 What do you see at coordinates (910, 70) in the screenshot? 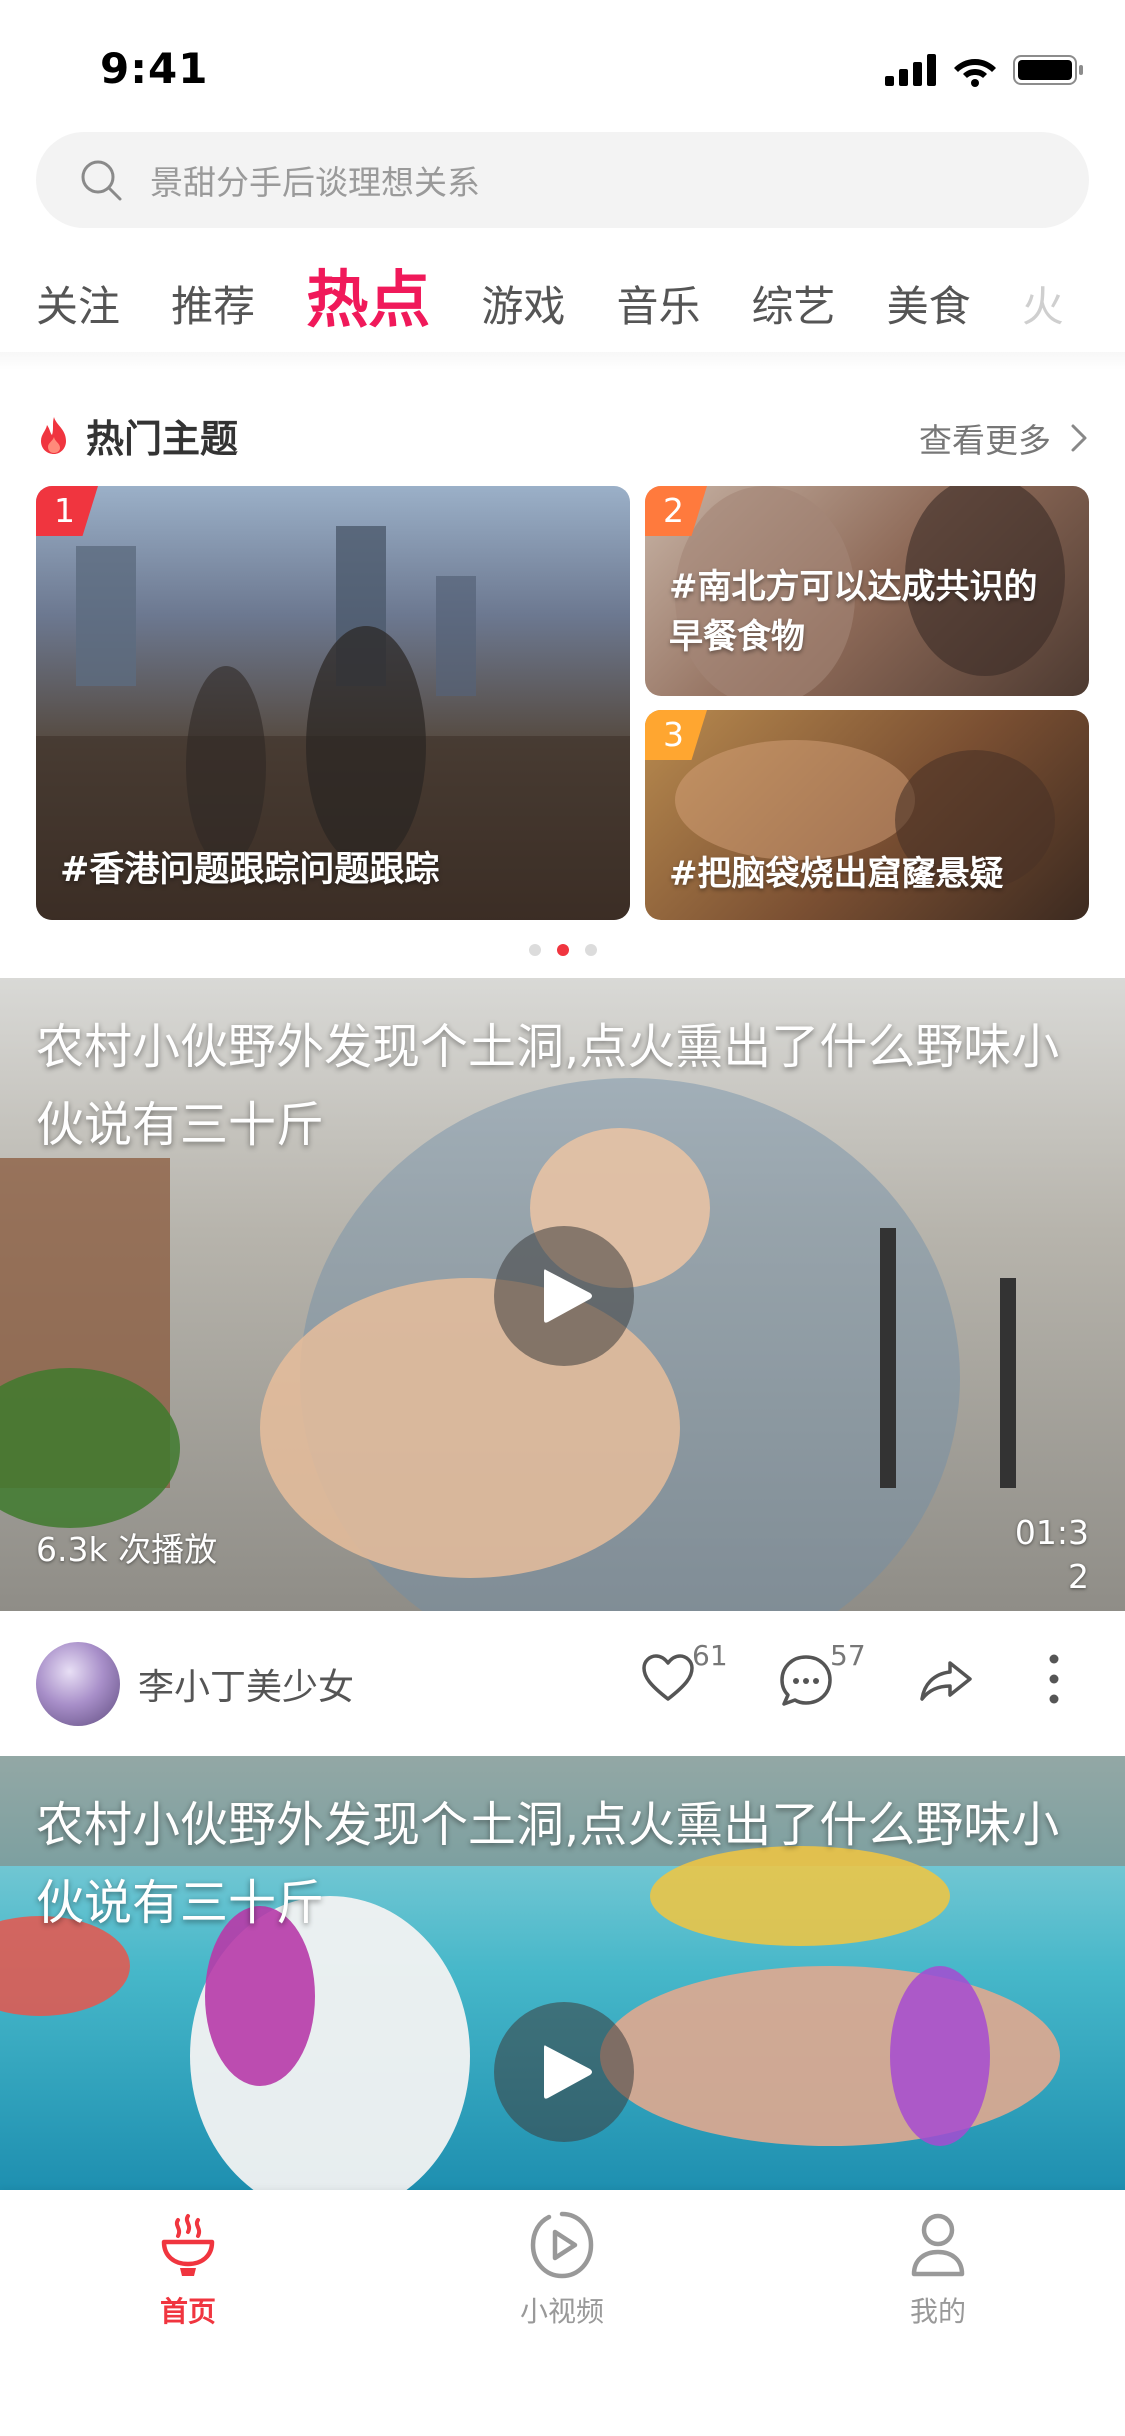
I see `cellular-signal-icon` at bounding box center [910, 70].